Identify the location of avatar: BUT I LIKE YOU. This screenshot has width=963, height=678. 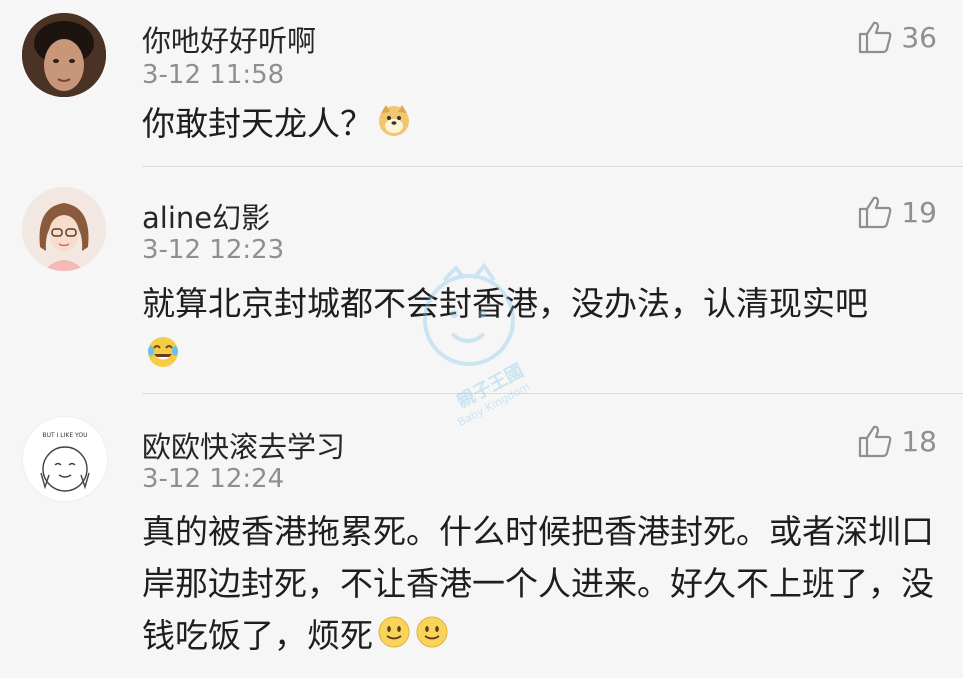
(65, 459).